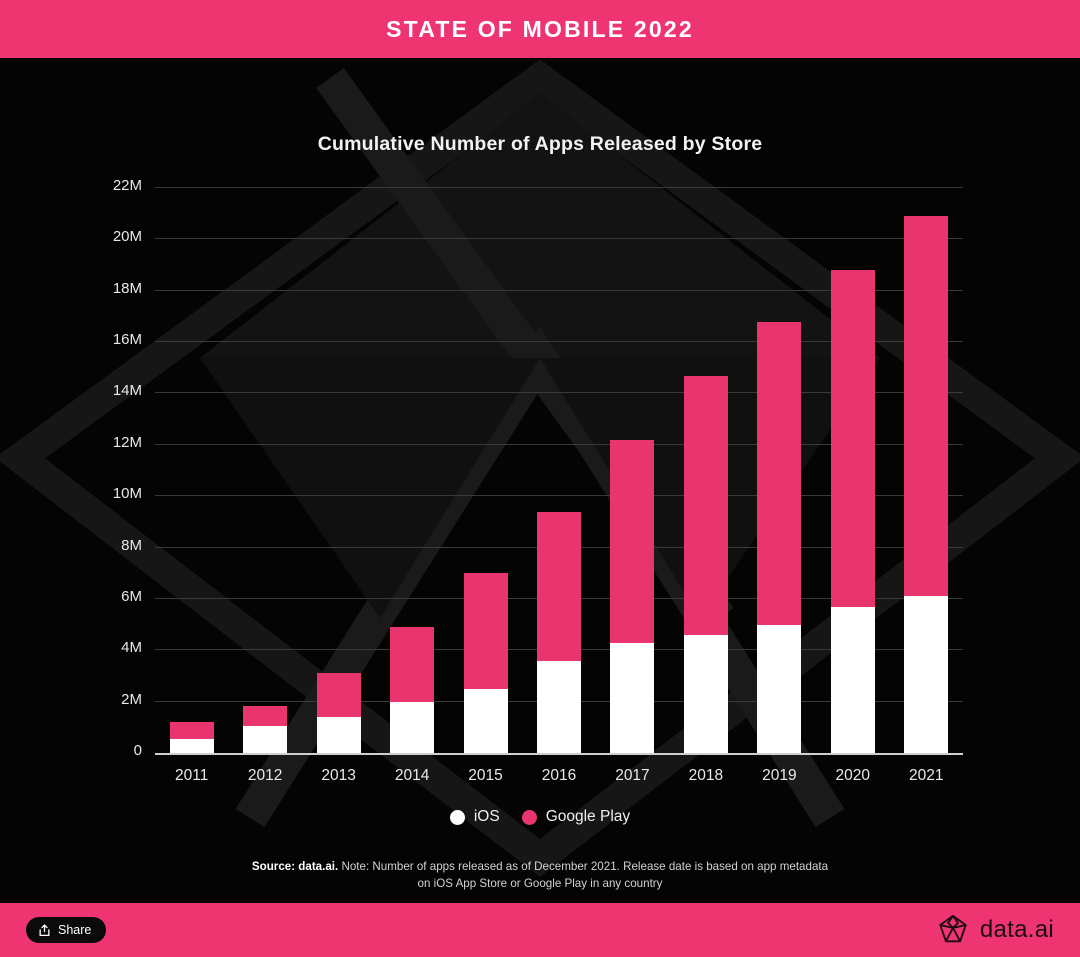 This screenshot has width=1080, height=957. What do you see at coordinates (457, 817) in the screenshot?
I see `legend-dot-ios-icon` at bounding box center [457, 817].